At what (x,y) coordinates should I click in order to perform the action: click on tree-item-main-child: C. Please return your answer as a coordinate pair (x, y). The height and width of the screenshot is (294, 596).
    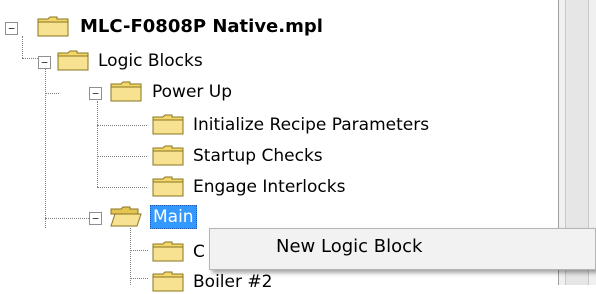
    Looking at the image, I should click on (199, 252).